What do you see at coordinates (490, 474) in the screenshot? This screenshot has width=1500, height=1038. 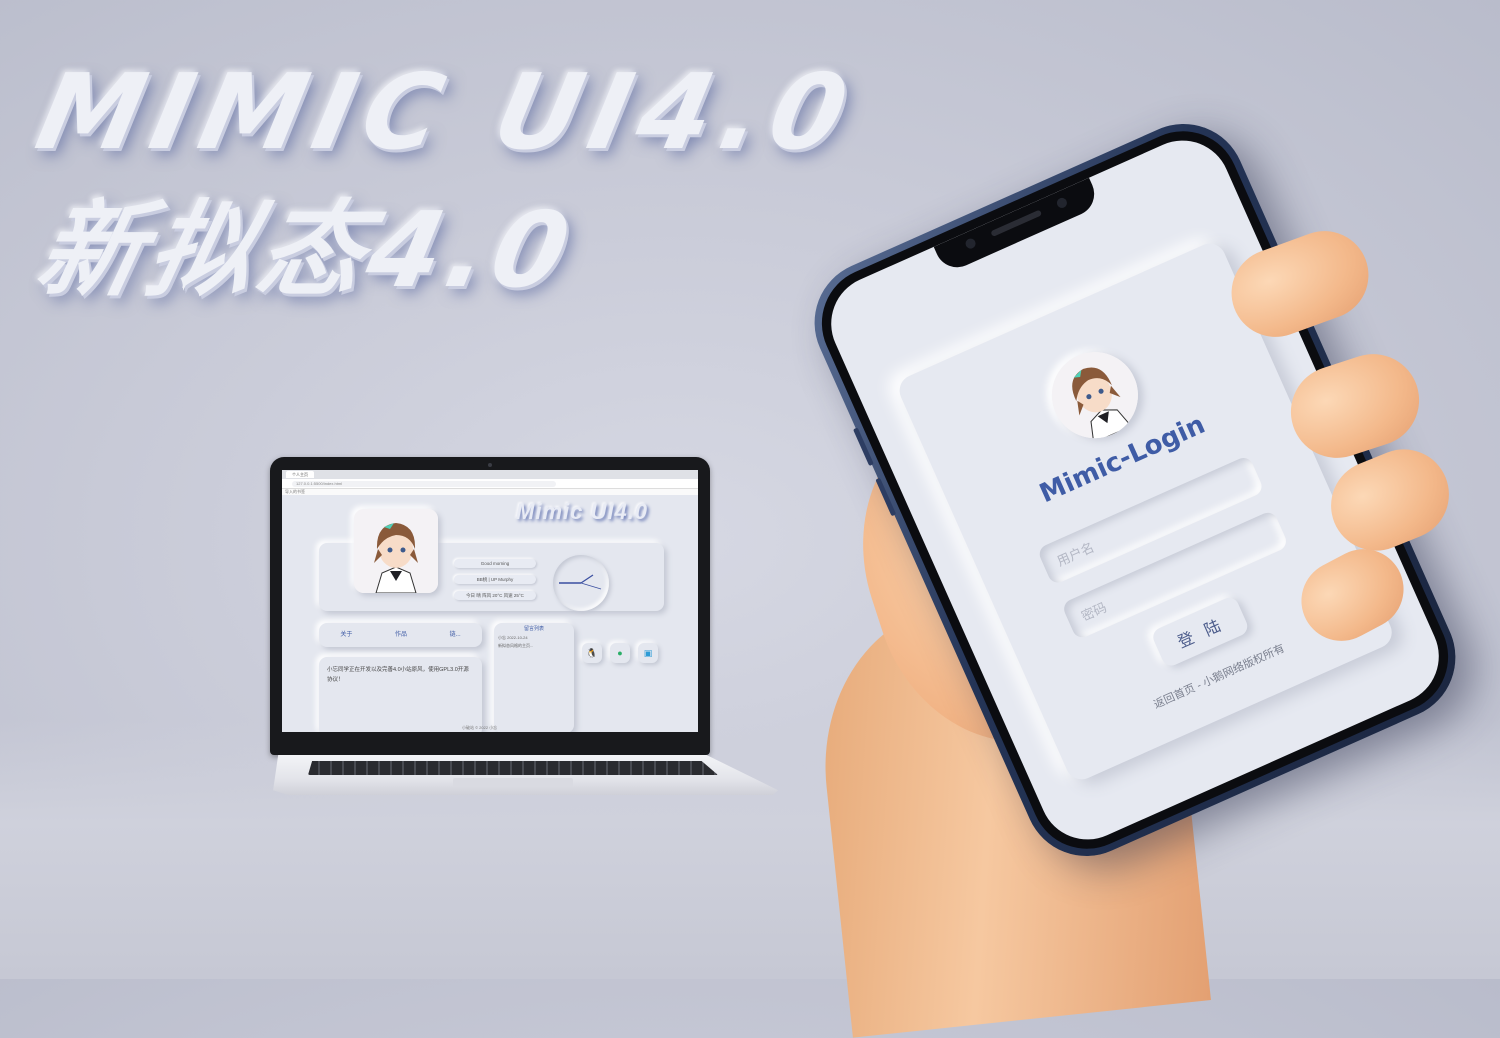 I see `browser-tabbar: 个人主页` at bounding box center [490, 474].